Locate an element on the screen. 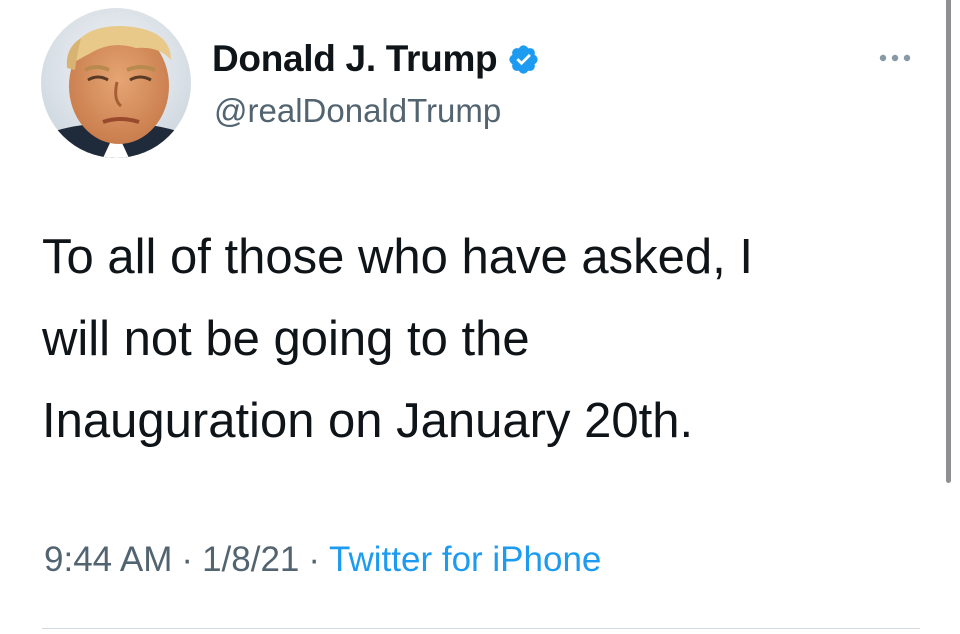 The height and width of the screenshot is (634, 960). author-display-name: Donald J. Trump is located at coordinates (355, 59).